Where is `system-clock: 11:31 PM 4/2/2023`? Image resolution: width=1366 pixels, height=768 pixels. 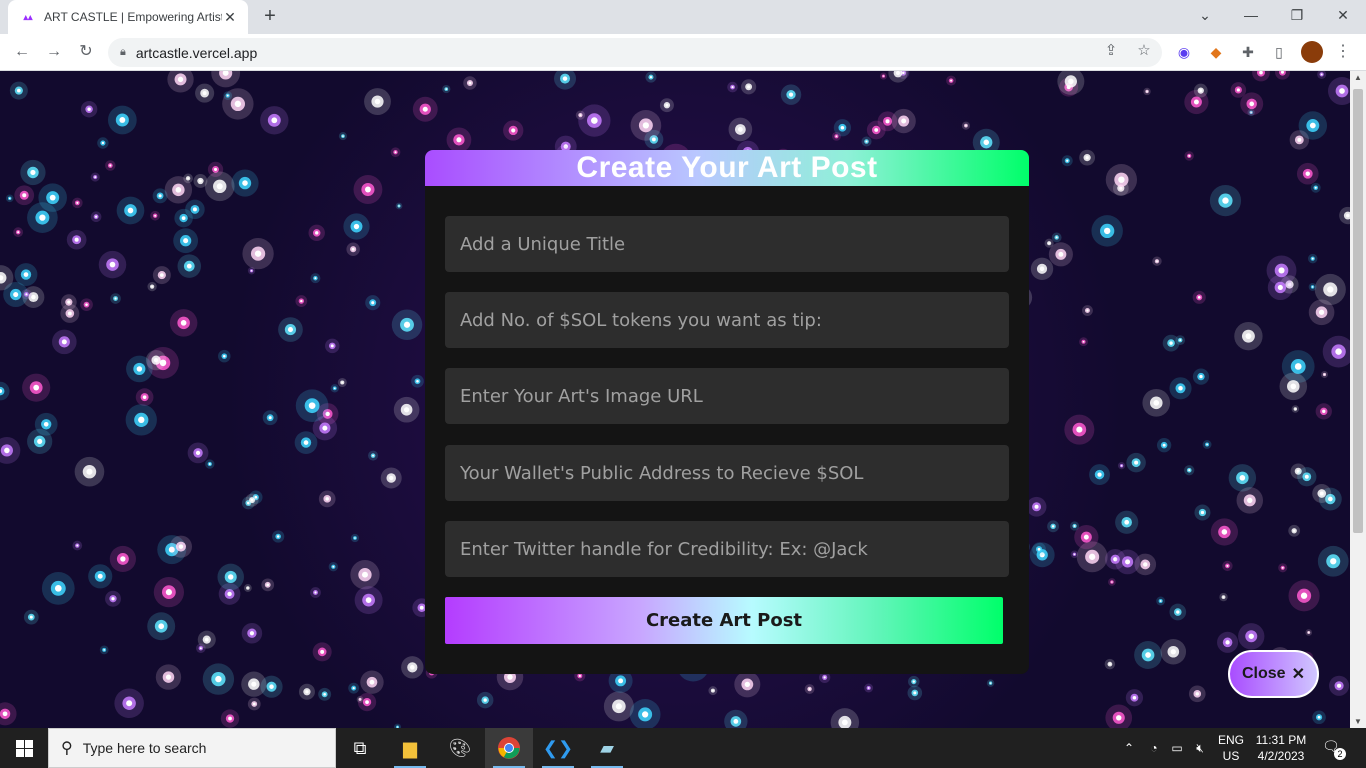 system-clock: 11:31 PM 4/2/2023 is located at coordinates (1281, 748).